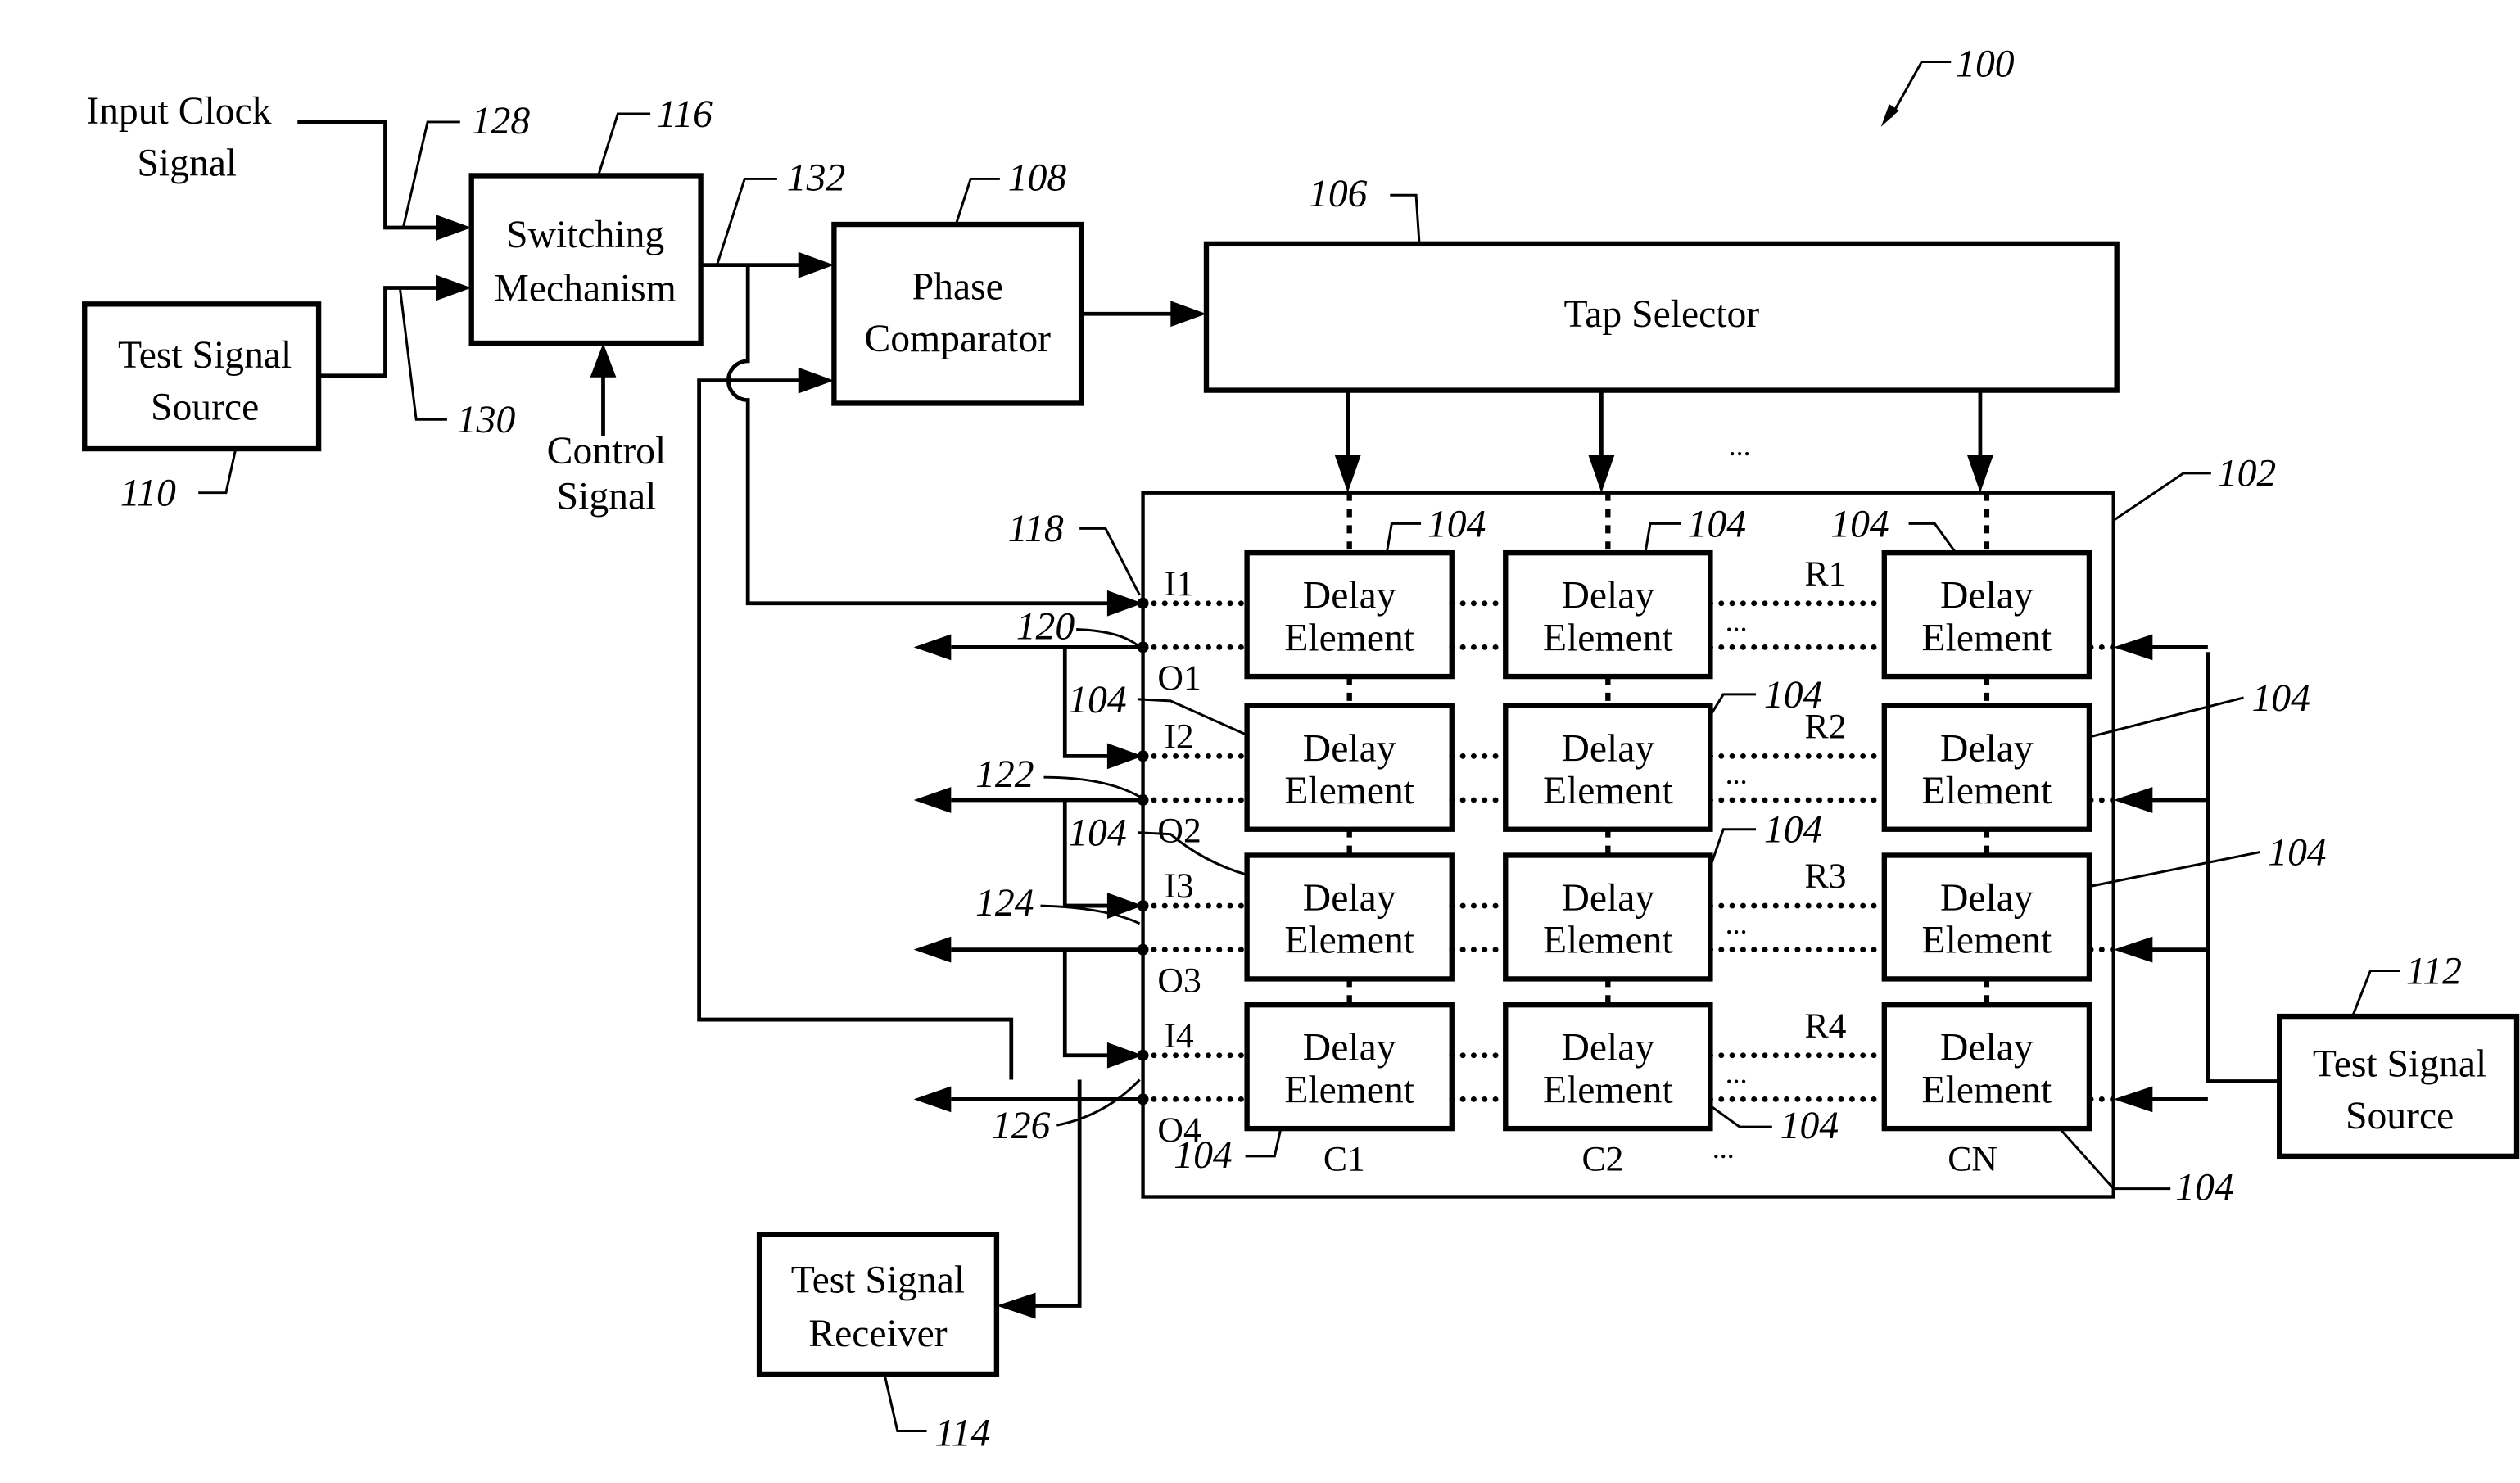  What do you see at coordinates (2247, 474) in the screenshot?
I see `ref-102: 102` at bounding box center [2247, 474].